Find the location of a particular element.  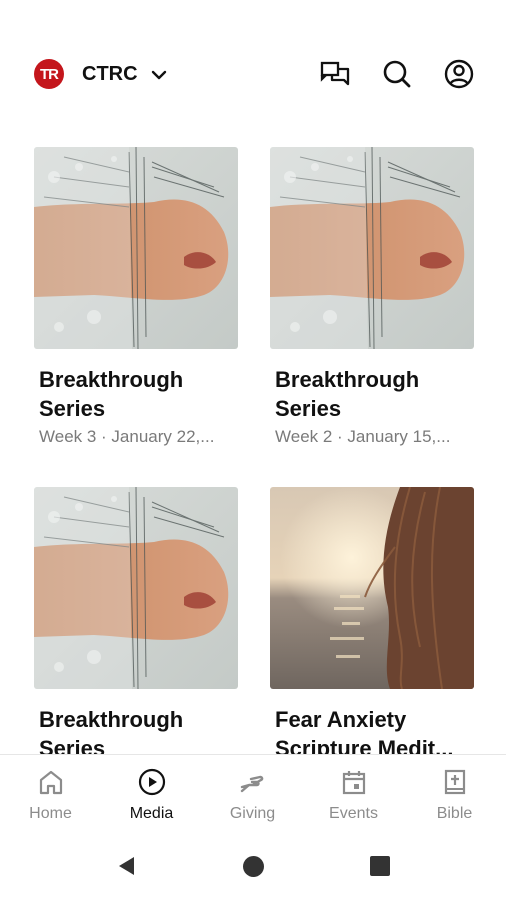

nav-label: Giving is located at coordinates (252, 813).